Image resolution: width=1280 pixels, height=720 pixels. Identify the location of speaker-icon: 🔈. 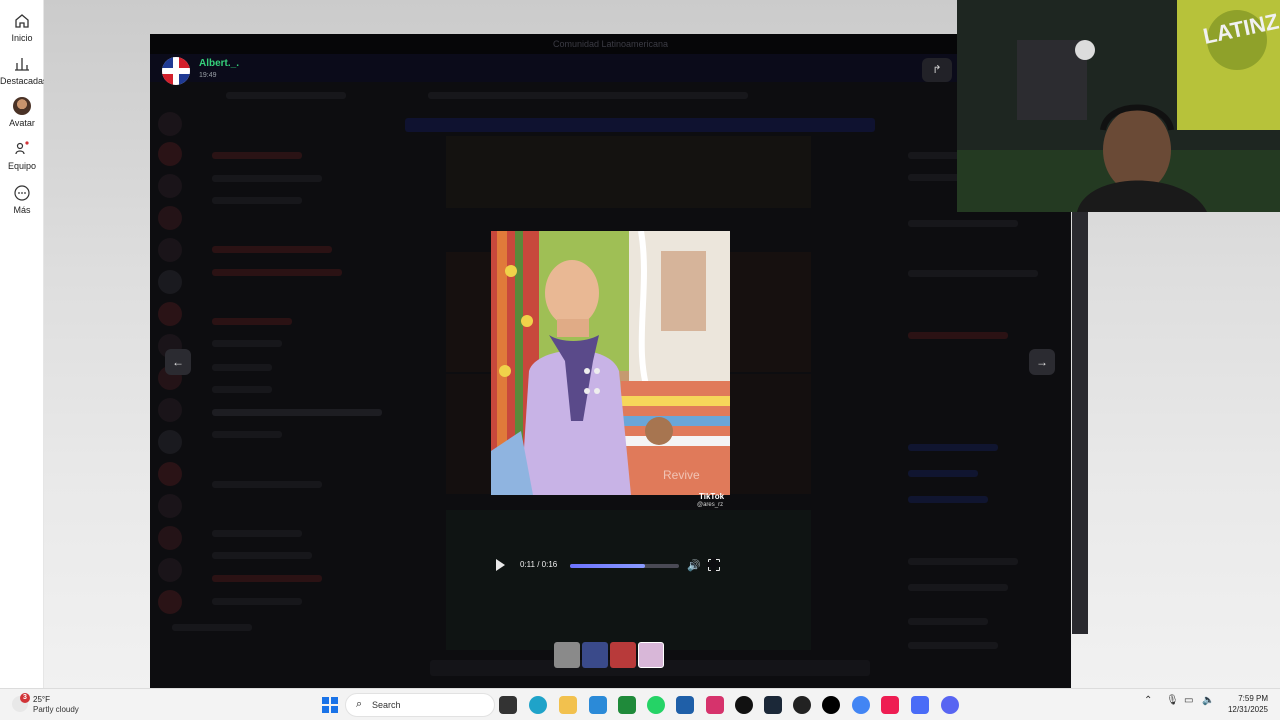
(1208, 700).